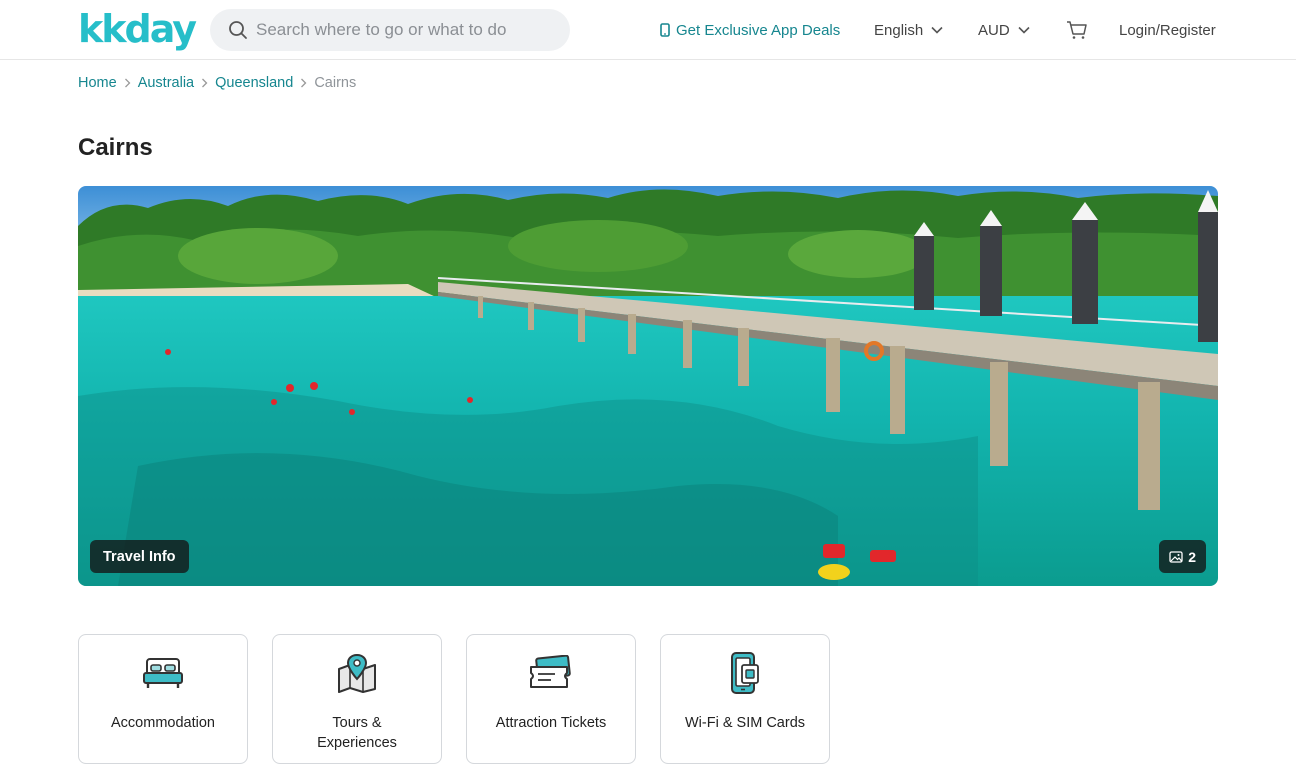  I want to click on cart-button, so click(1077, 30).